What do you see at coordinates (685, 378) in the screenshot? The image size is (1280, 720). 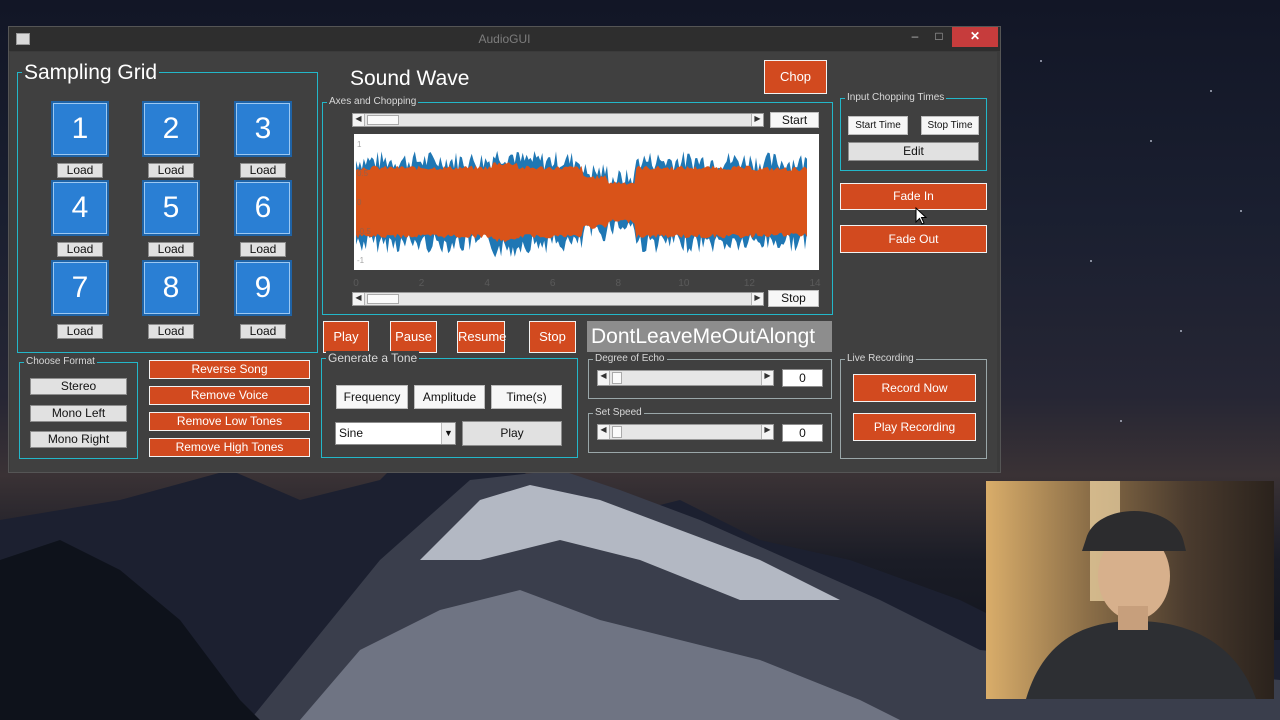 I see `echo-slider: ◀ ▶` at bounding box center [685, 378].